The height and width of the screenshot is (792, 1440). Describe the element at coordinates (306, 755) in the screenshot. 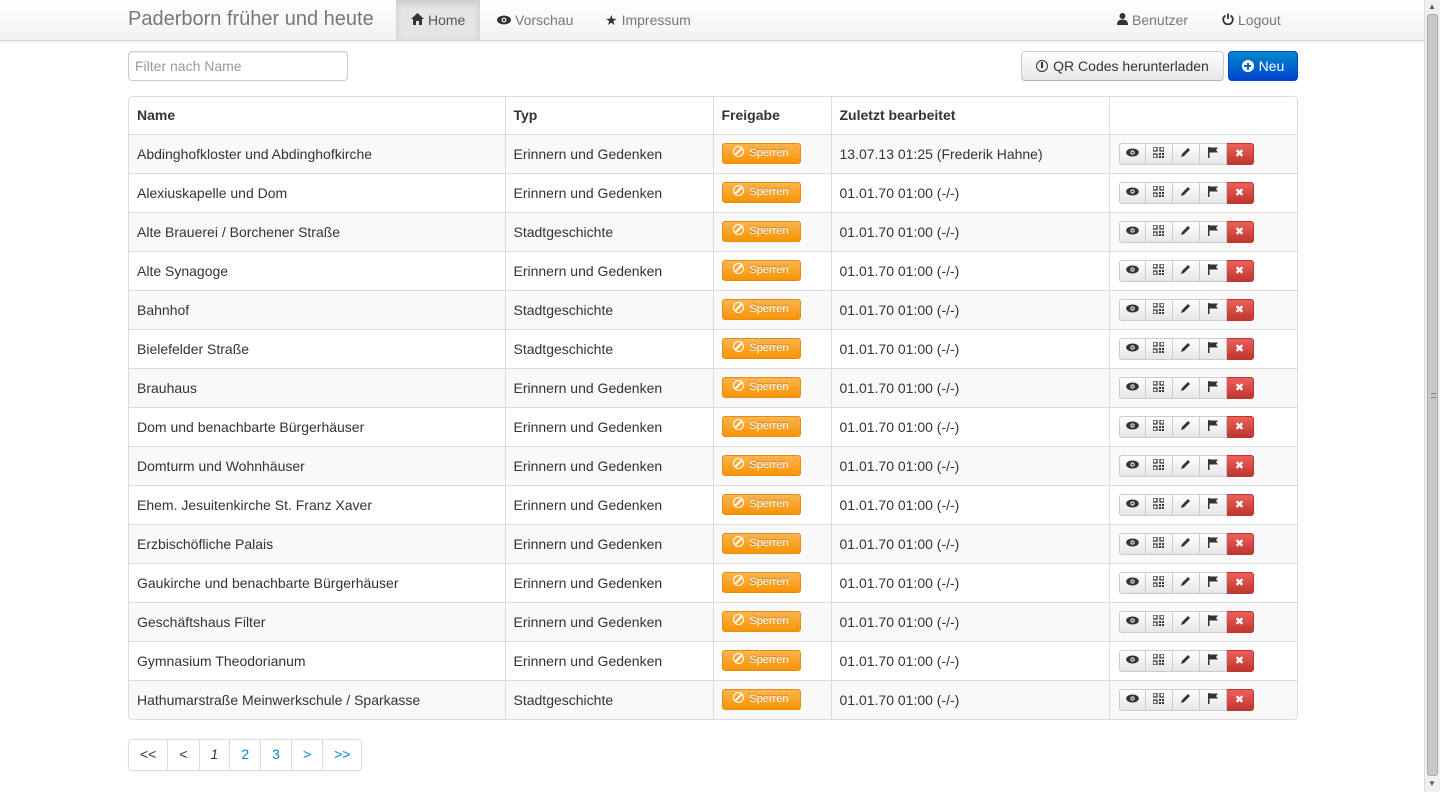

I see `page-link: >` at that location.